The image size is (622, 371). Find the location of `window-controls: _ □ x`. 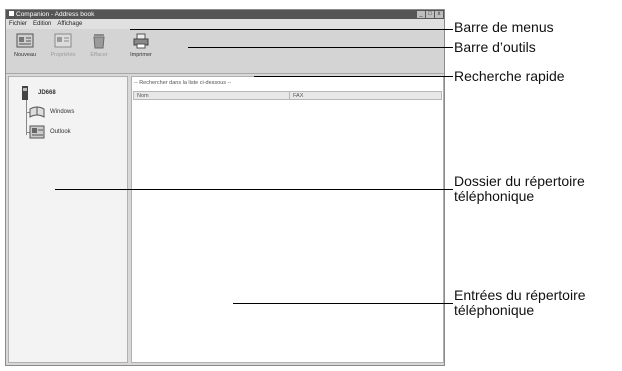

window-controls: _ □ x is located at coordinates (430, 14).